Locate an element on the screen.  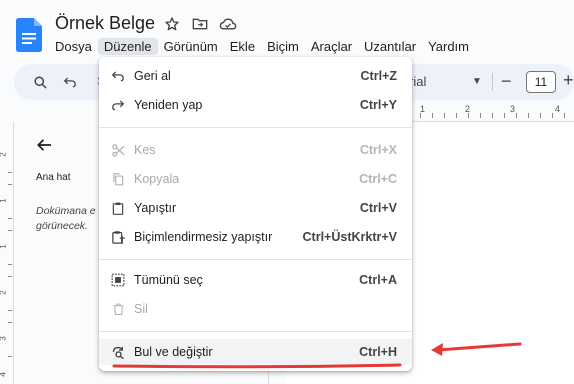
redo-icon is located at coordinates (118, 105).